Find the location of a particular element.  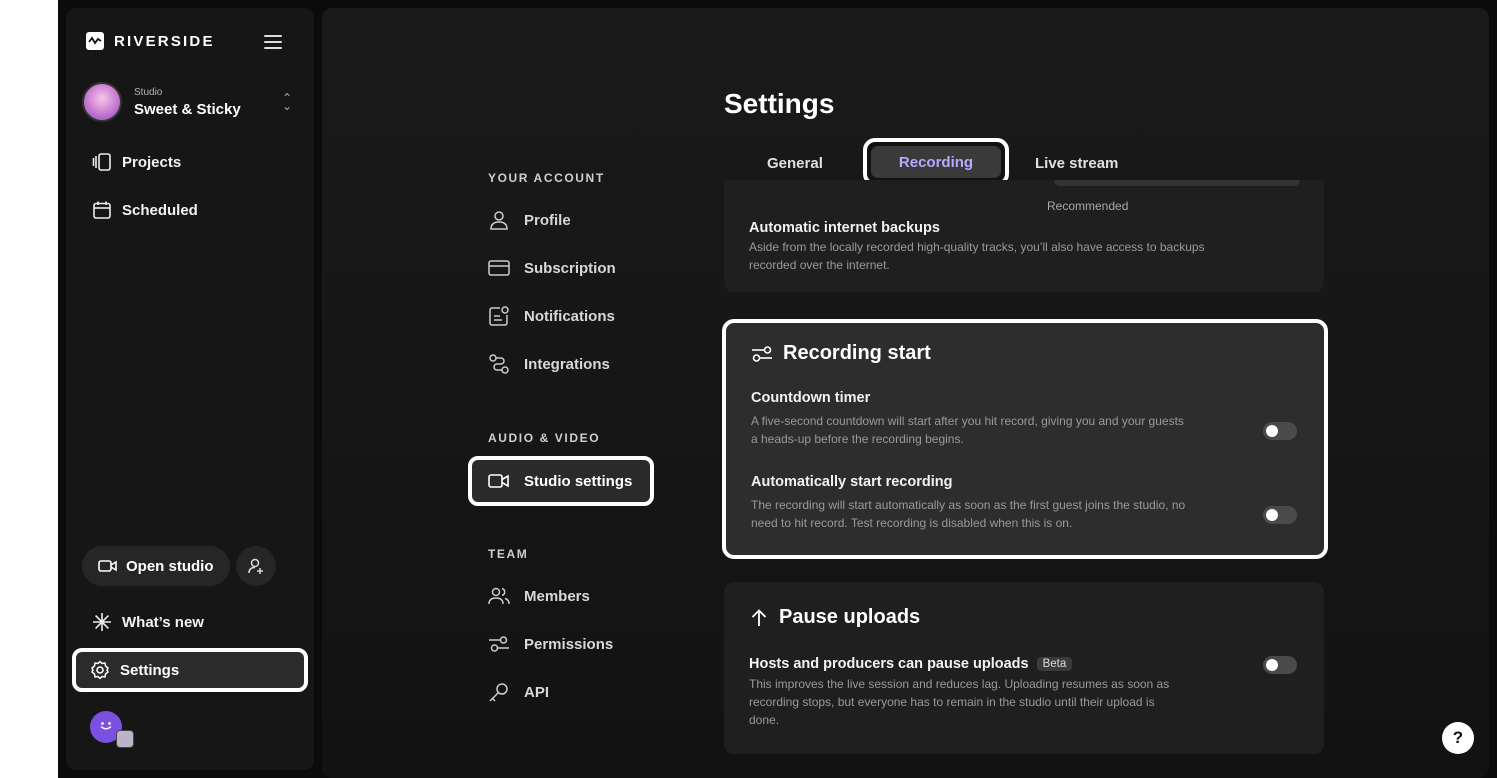

countdown-toggle is located at coordinates (1280, 431).